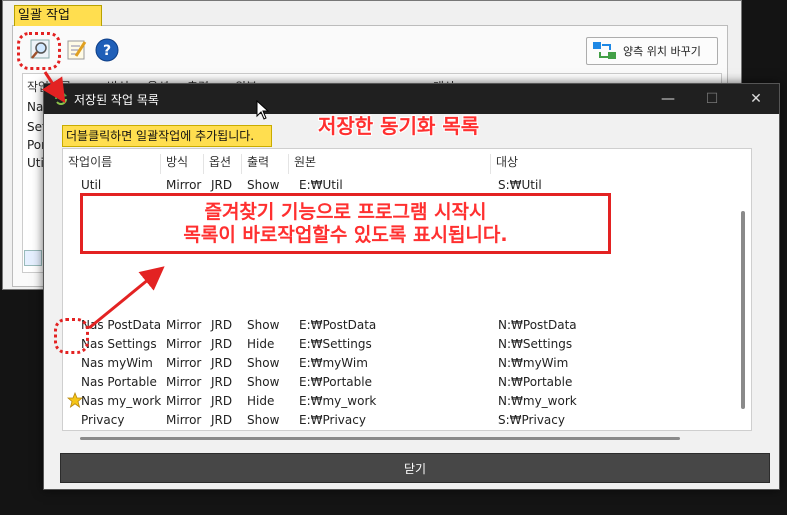 Image resolution: width=787 pixels, height=515 pixels. Describe the element at coordinates (121, 325) in the screenshot. I see `cell-name: Nas PostData` at that location.